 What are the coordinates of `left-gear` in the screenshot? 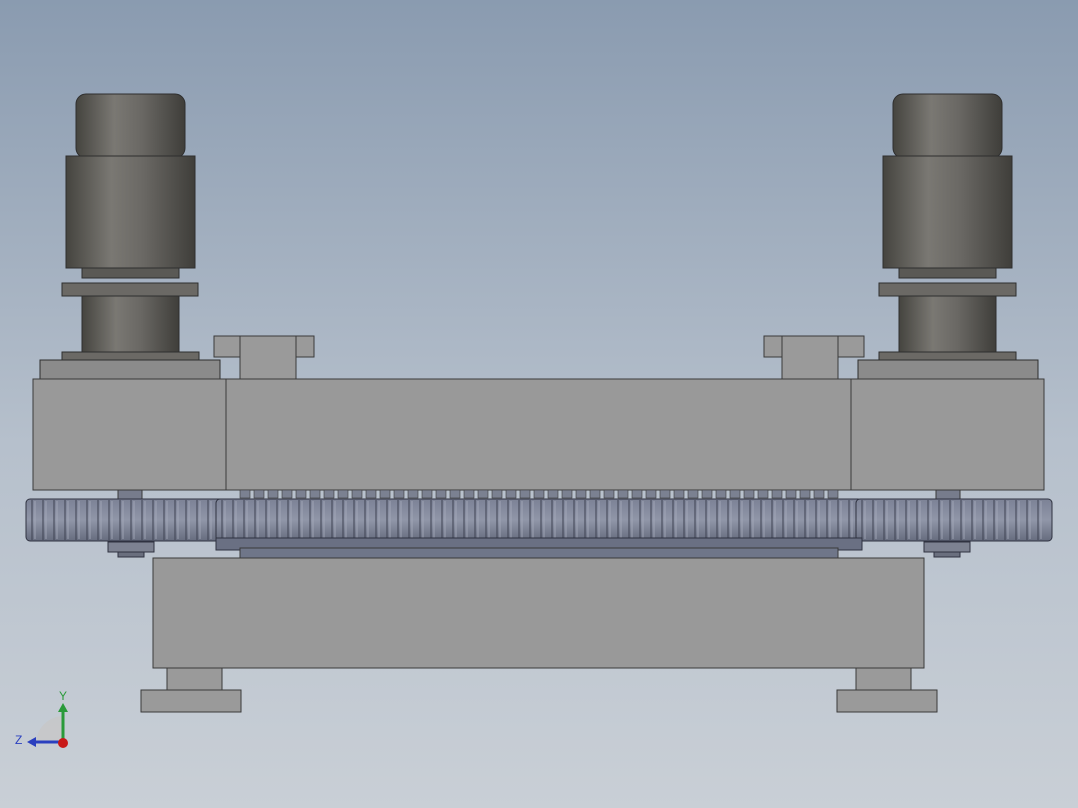 It's located at (125, 520).